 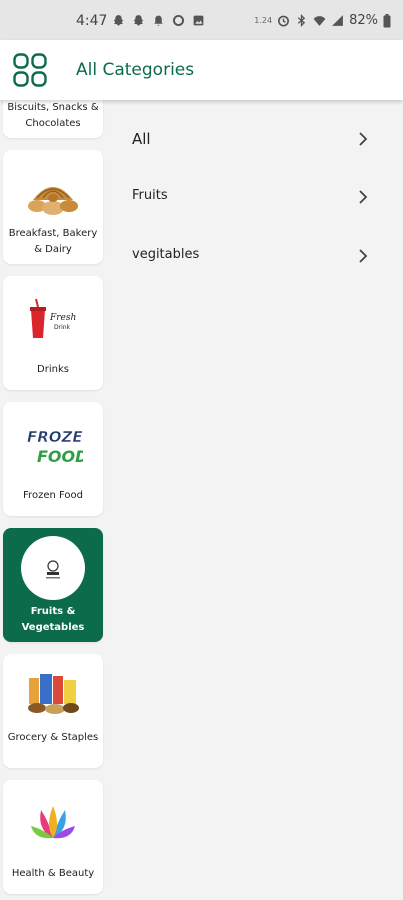 I want to click on subcategory-label: Fruits, so click(x=150, y=195).